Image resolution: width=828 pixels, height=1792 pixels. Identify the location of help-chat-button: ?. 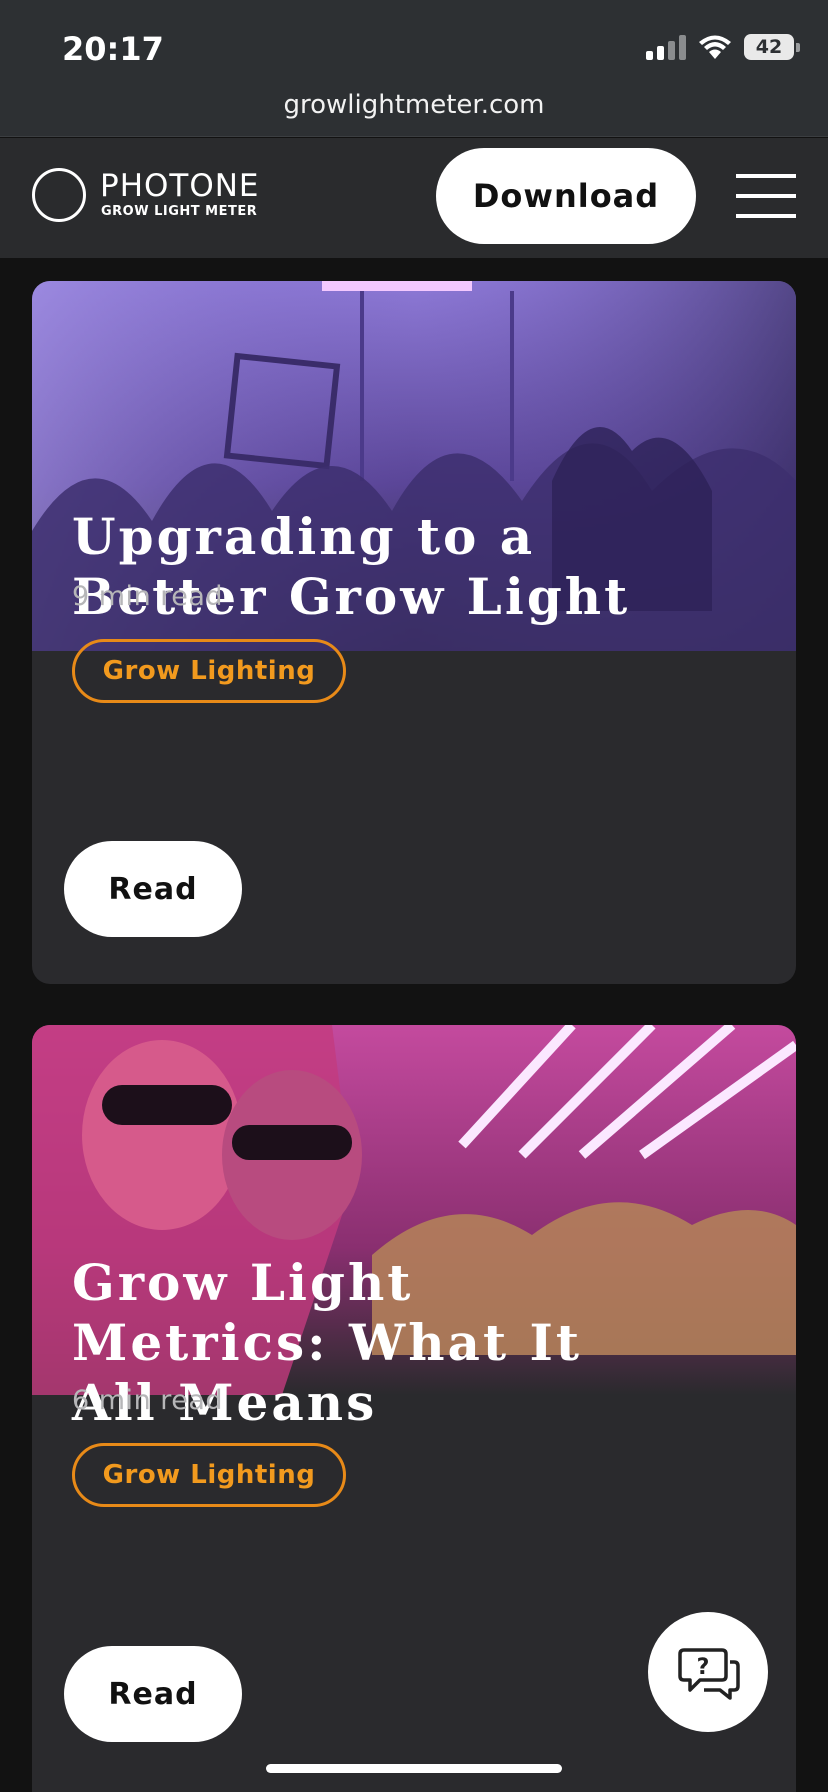
(708, 1672).